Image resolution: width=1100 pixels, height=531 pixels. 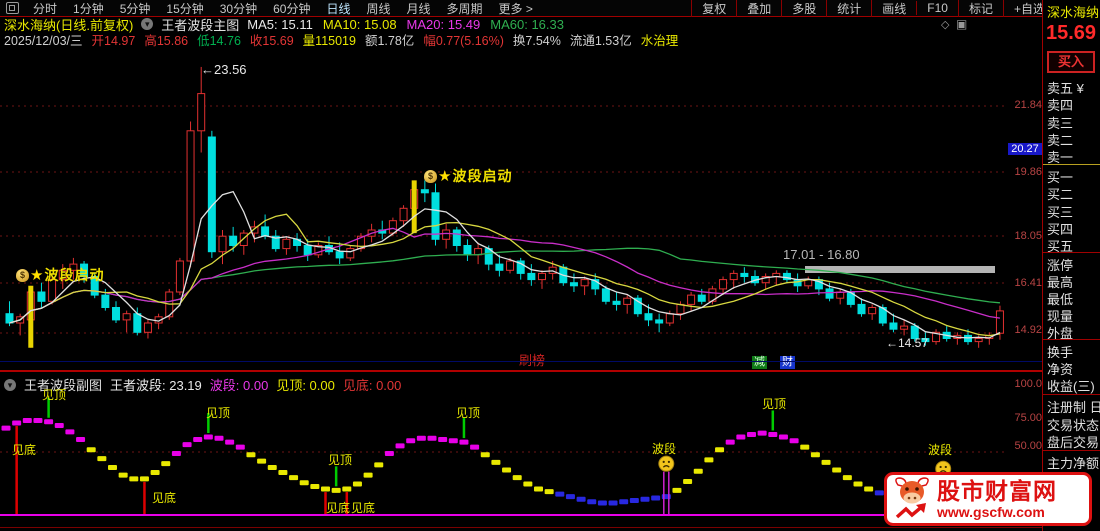 What do you see at coordinates (848, 8) in the screenshot?
I see `menu-统计: 统计` at bounding box center [848, 8].